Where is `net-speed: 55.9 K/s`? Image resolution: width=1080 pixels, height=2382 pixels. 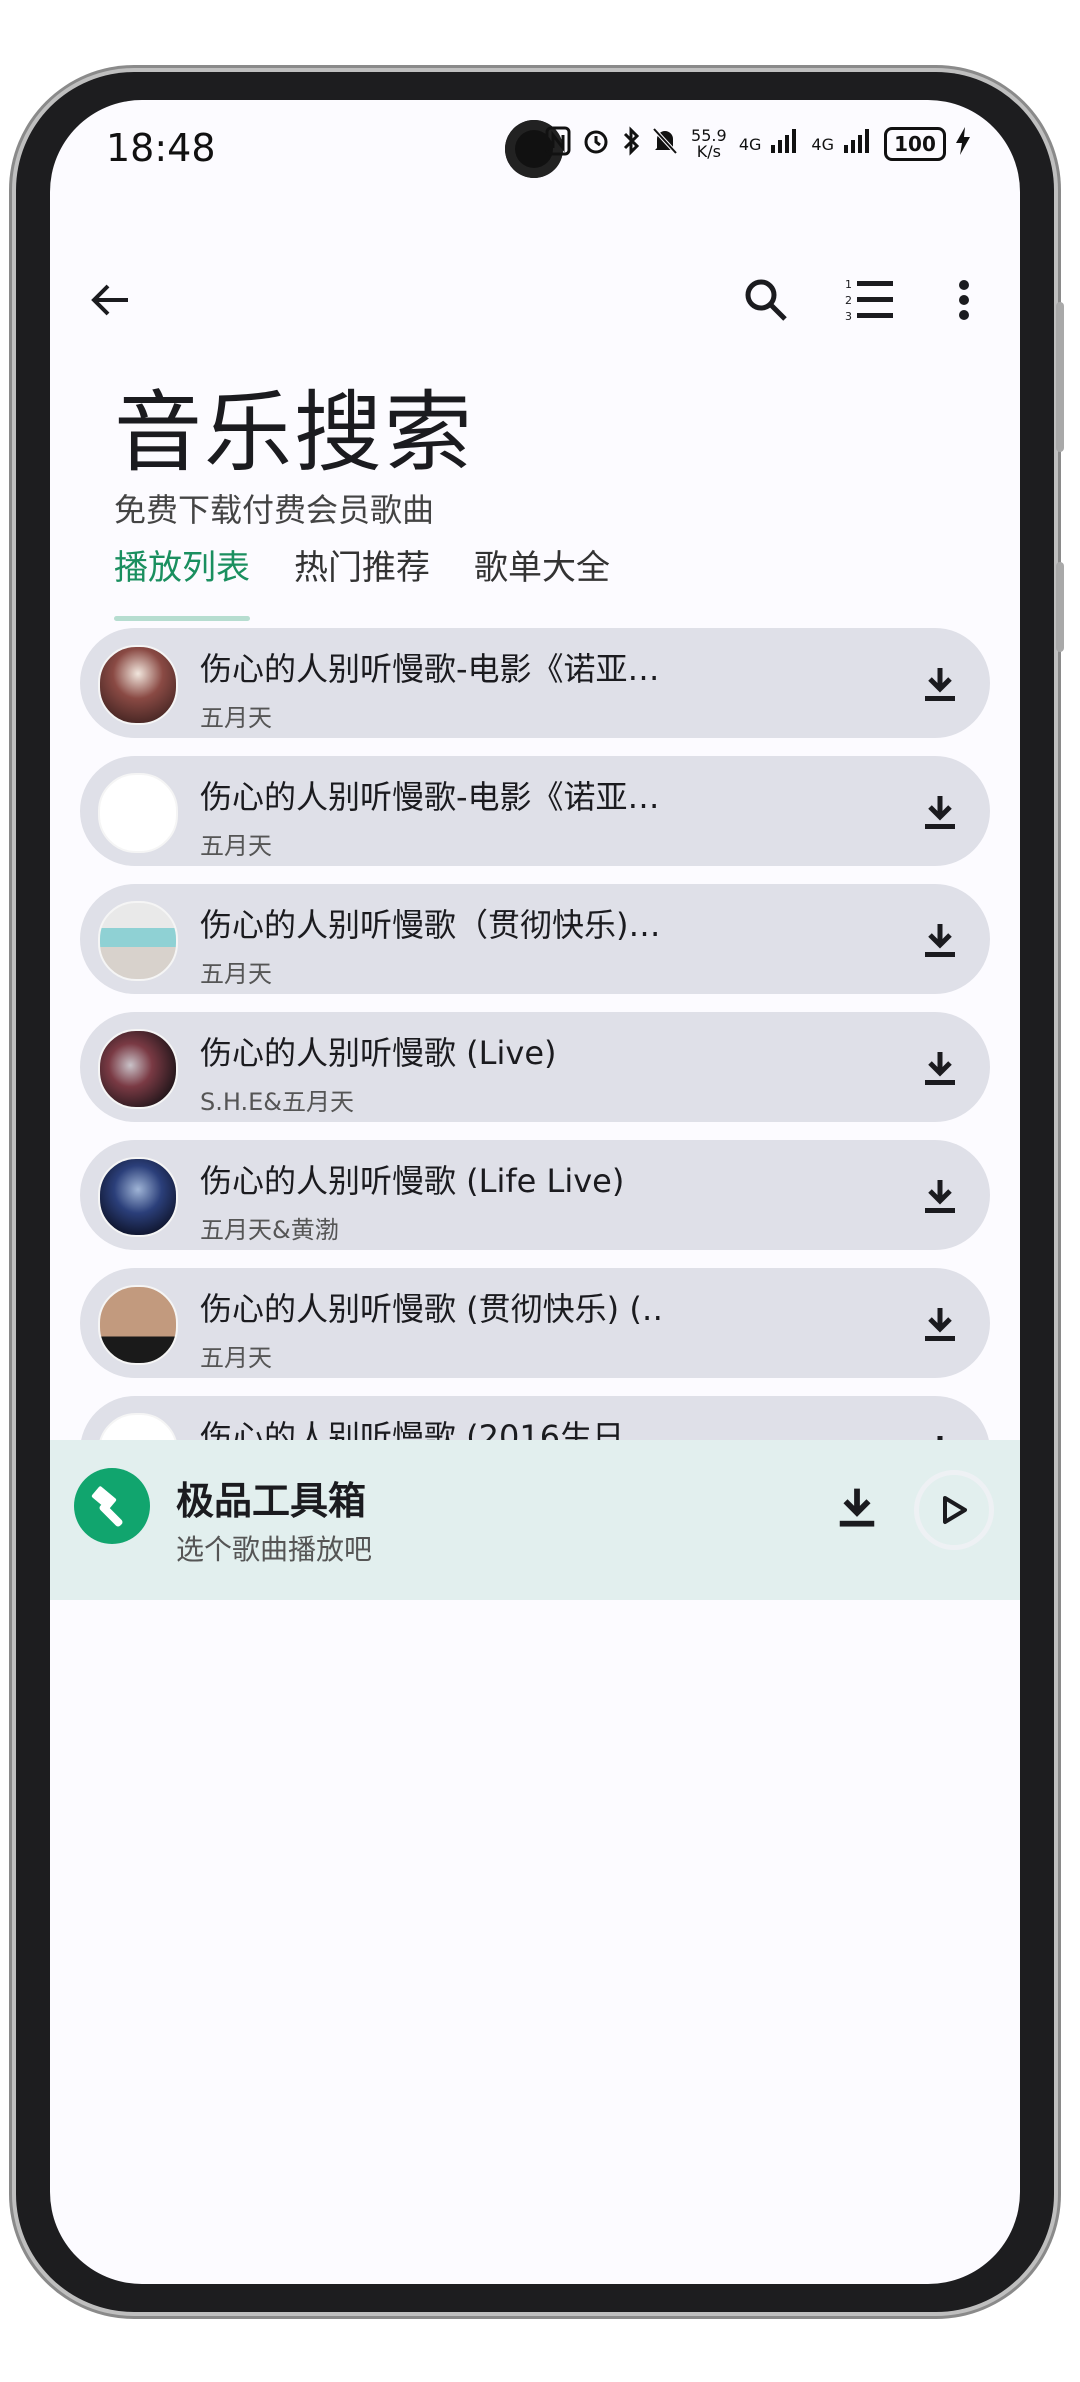 net-speed: 55.9 K/s is located at coordinates (709, 143).